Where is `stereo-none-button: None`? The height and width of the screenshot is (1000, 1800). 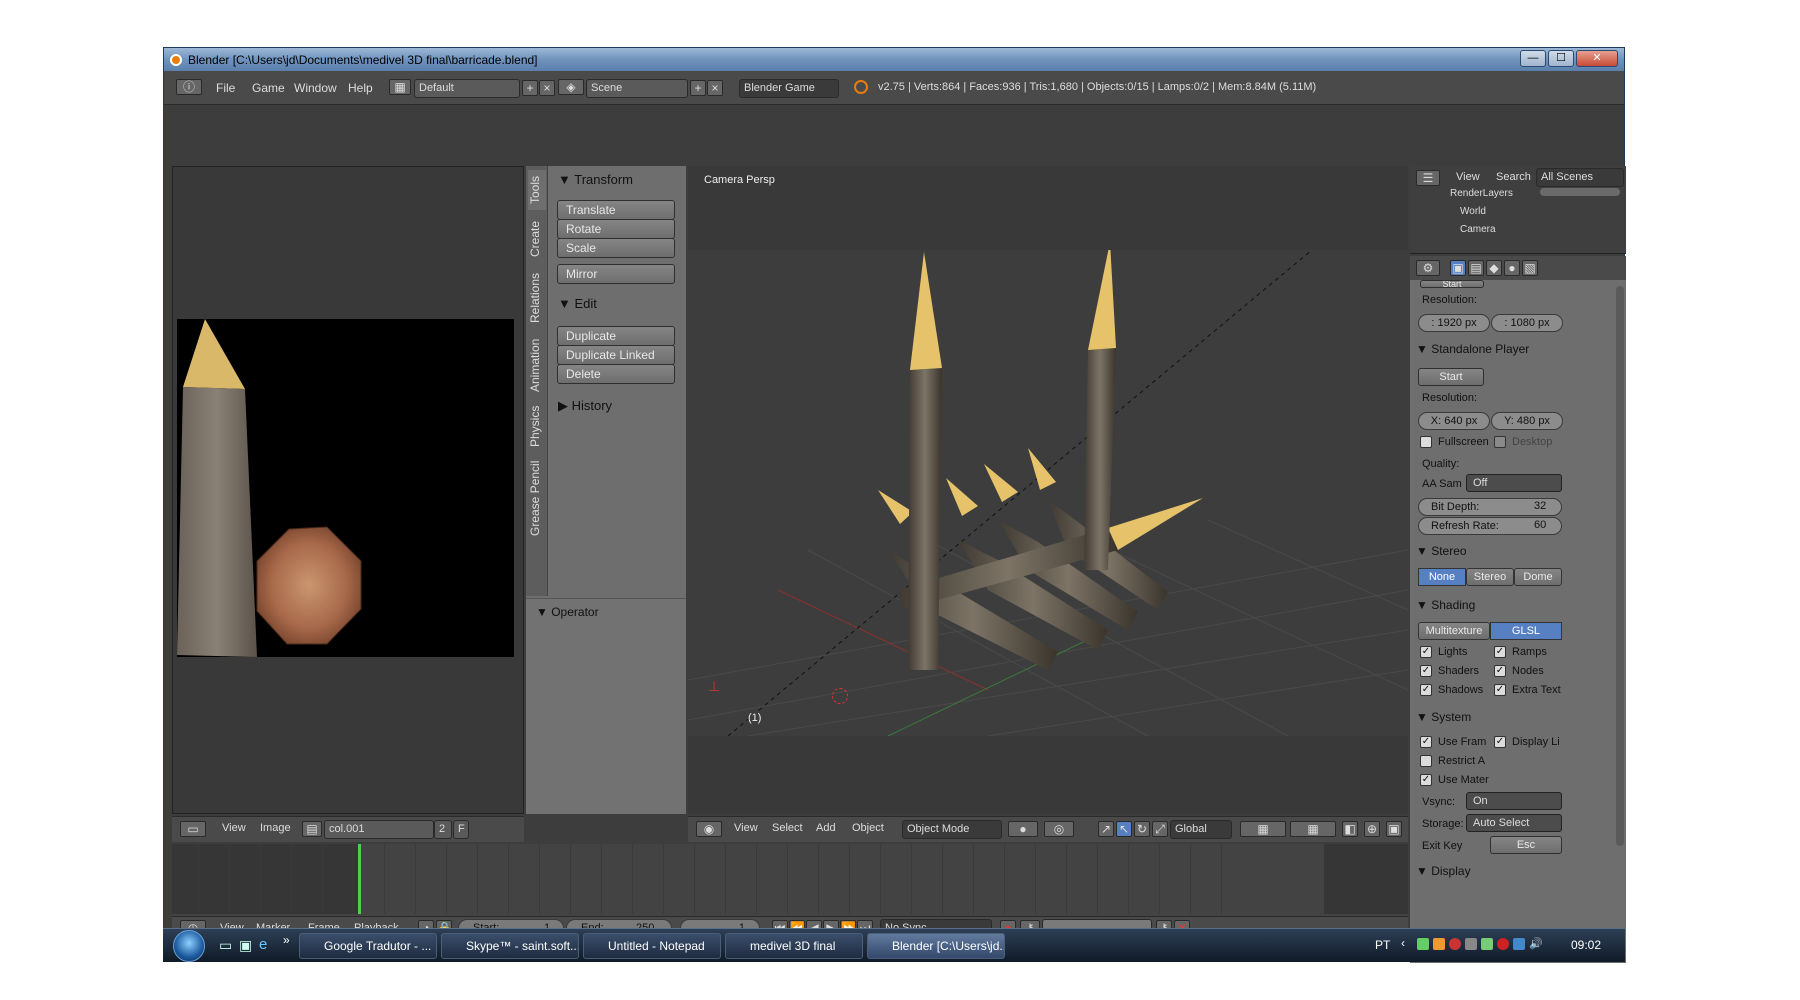
stereo-none-button: None is located at coordinates (1442, 577).